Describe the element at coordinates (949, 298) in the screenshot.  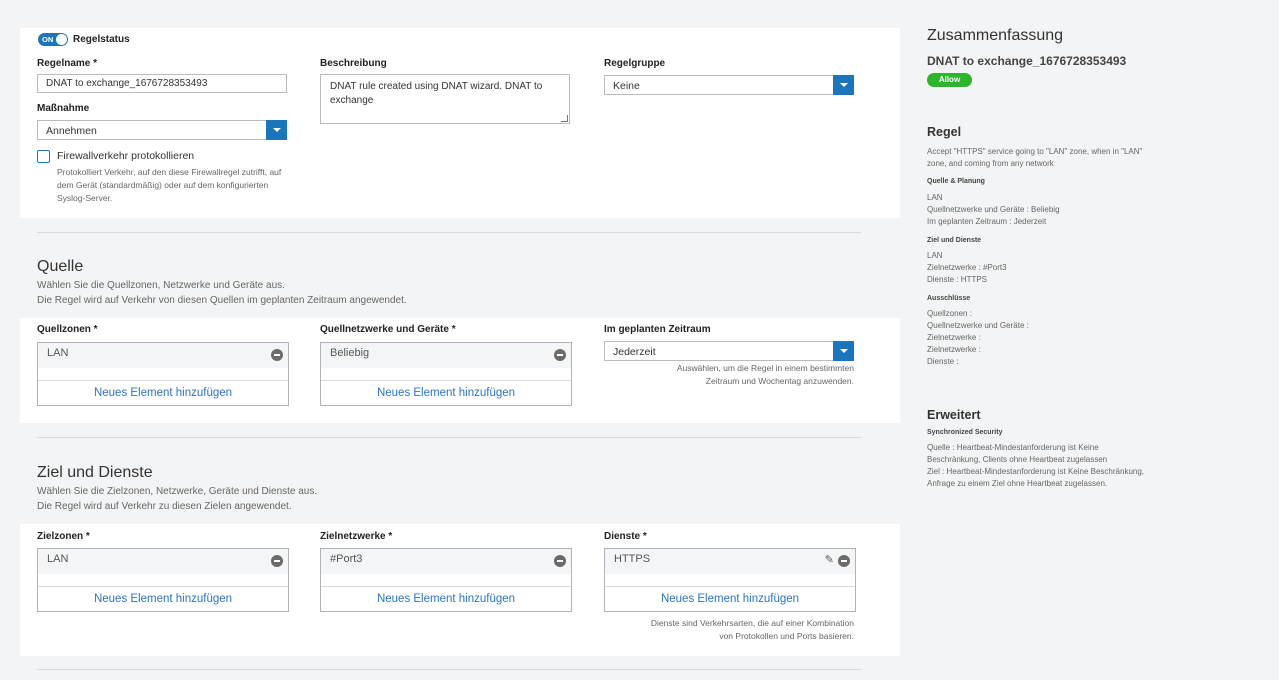
I see `summary-exclusions-heading: Ausschlüsse` at that location.